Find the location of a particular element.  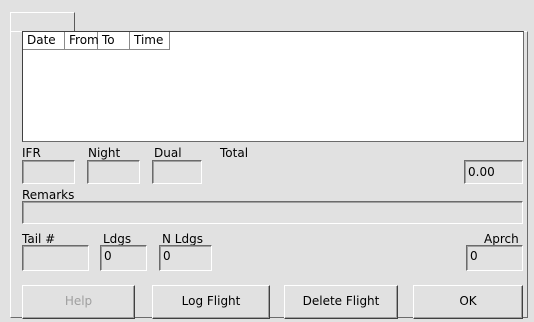

dual-field is located at coordinates (177, 172).